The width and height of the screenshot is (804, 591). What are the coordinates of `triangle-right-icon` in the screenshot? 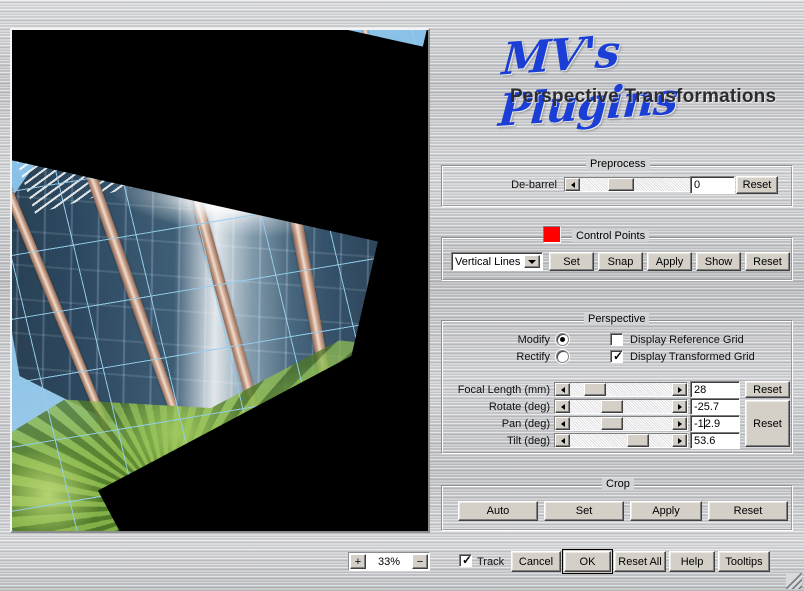 It's located at (679, 423).